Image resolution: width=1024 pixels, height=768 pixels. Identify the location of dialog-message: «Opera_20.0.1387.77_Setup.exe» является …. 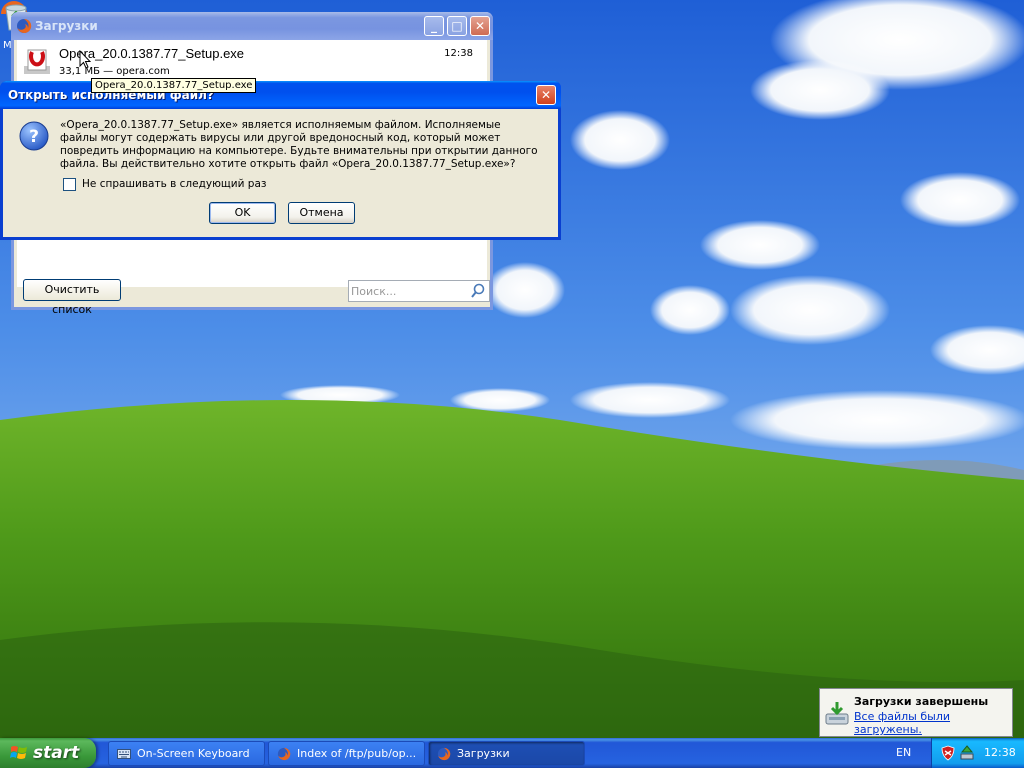
(299, 144).